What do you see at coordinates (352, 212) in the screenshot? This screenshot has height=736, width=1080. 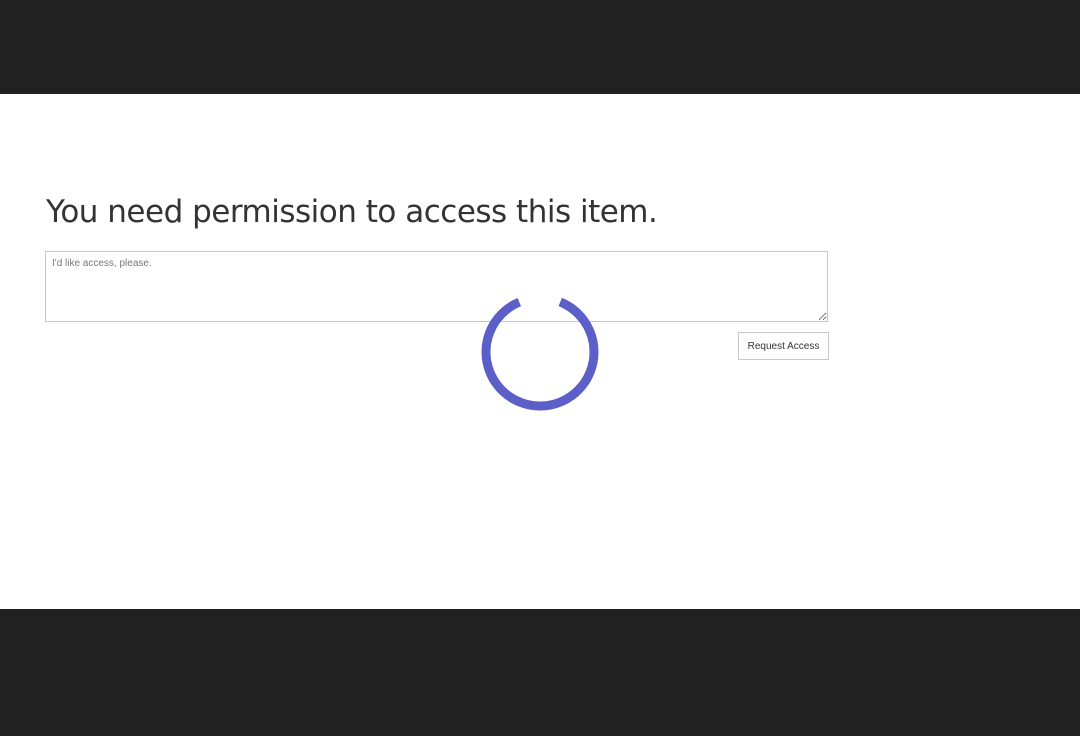 I see `page-title: You need permission to access this item.` at bounding box center [352, 212].